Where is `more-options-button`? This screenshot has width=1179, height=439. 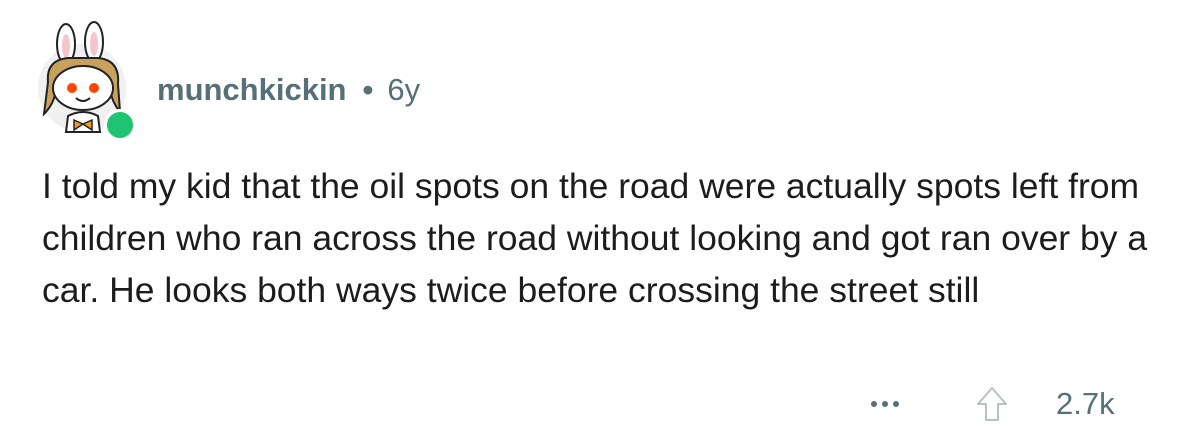 more-options-button is located at coordinates (885, 404).